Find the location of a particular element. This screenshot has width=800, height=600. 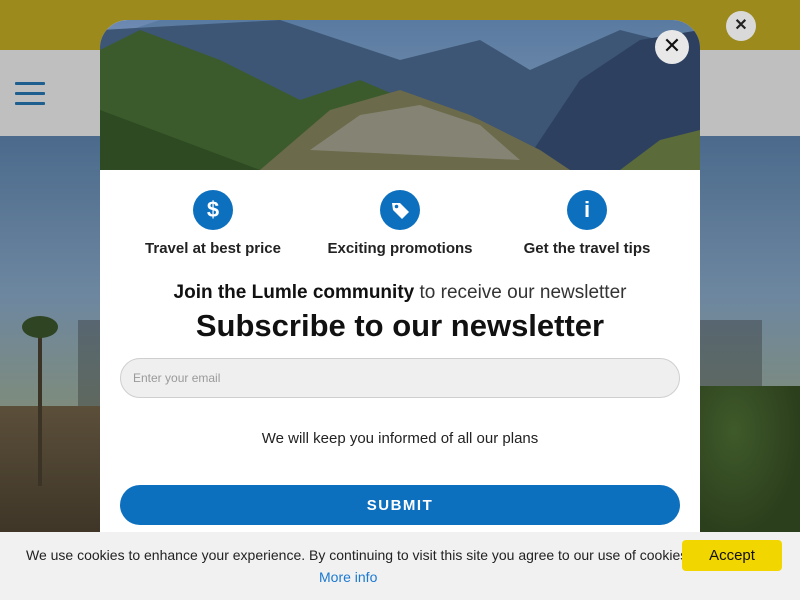

info-icon: i is located at coordinates (587, 210).